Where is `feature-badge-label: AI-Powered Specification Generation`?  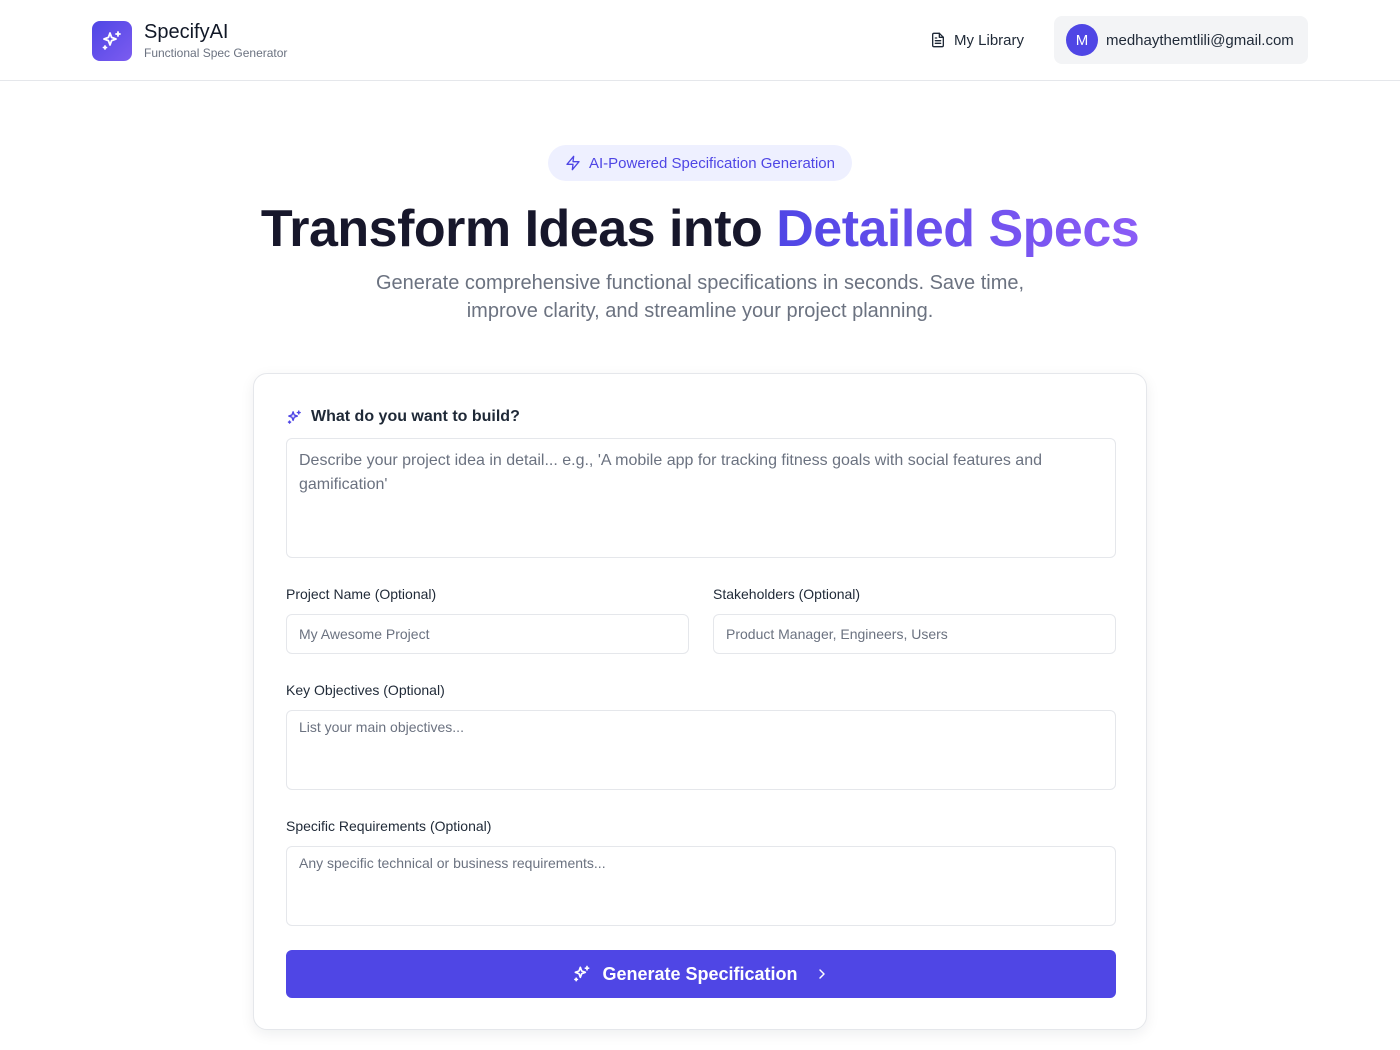
feature-badge-label: AI-Powered Specification Generation is located at coordinates (712, 163).